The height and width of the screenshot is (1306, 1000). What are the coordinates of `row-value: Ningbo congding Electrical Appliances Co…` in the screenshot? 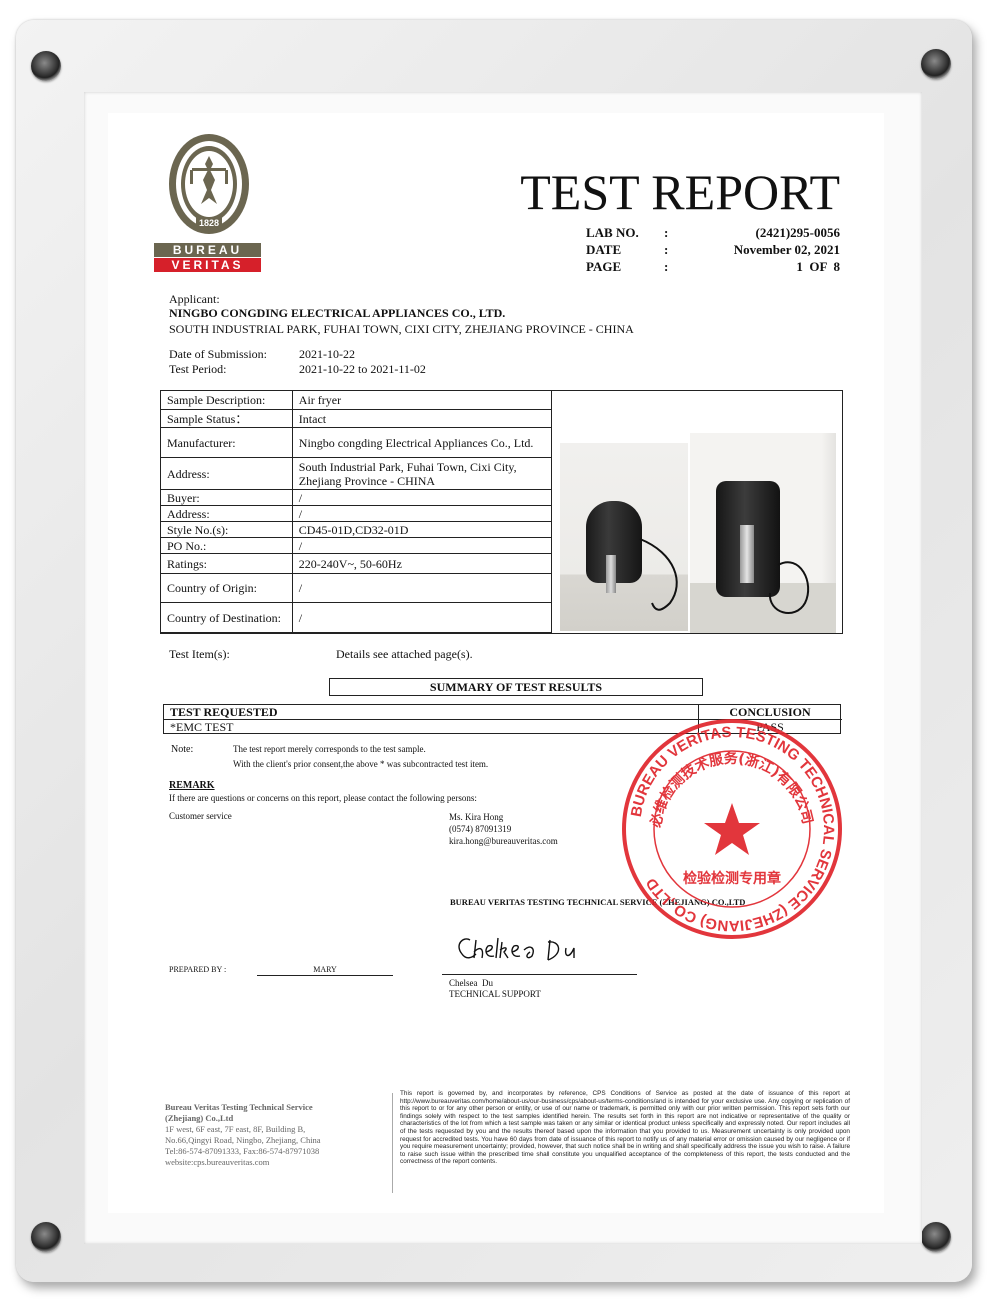 It's located at (422, 442).